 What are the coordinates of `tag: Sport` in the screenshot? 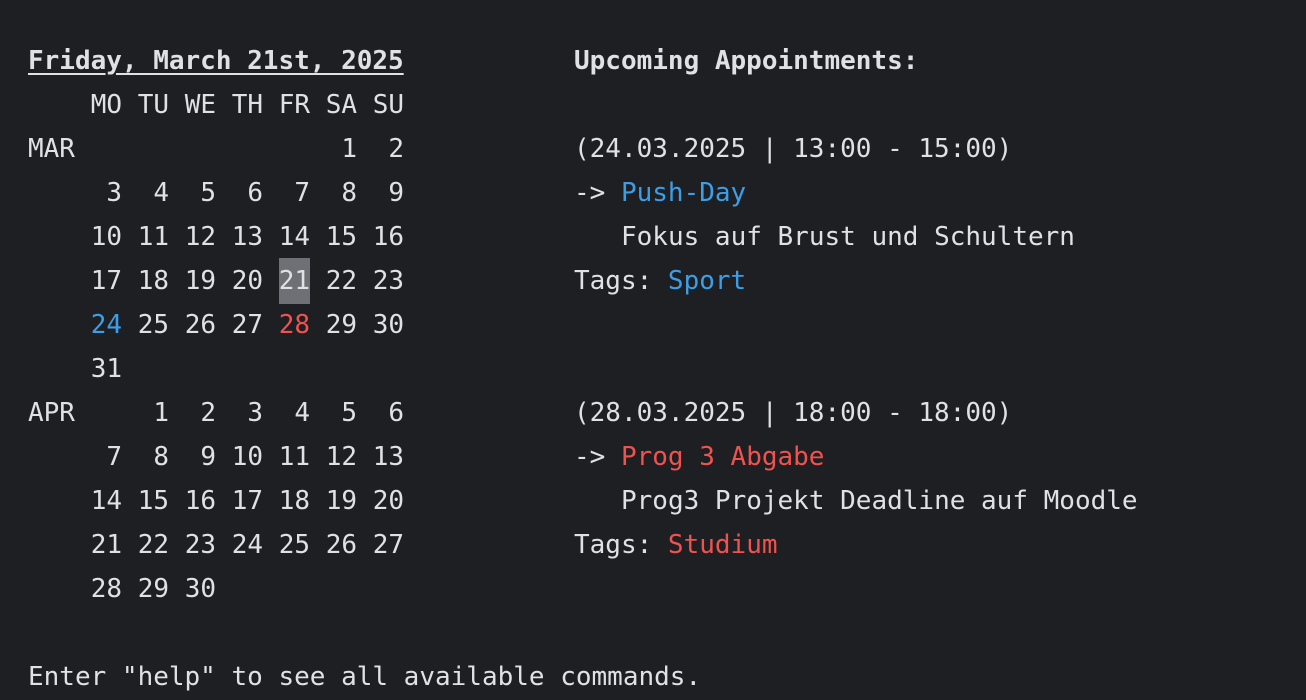 It's located at (707, 281).